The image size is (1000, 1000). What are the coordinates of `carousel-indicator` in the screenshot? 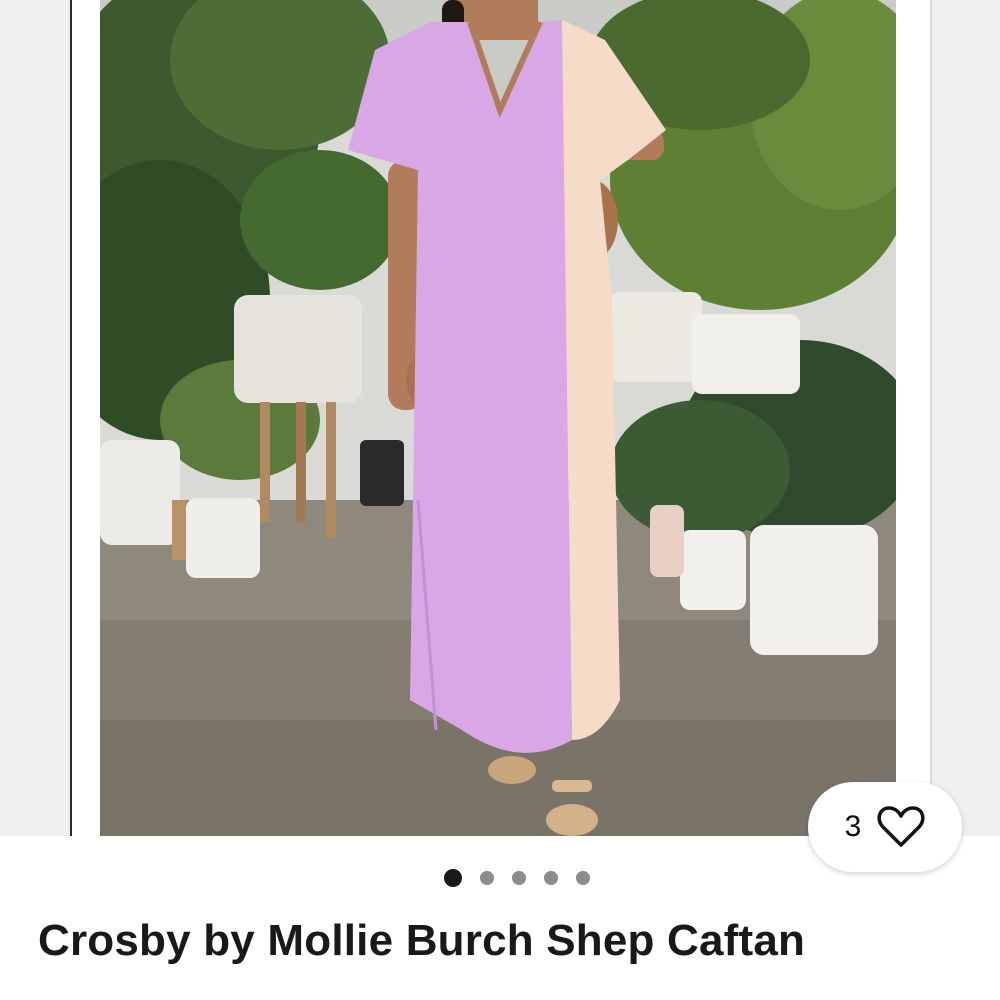 It's located at (500, 878).